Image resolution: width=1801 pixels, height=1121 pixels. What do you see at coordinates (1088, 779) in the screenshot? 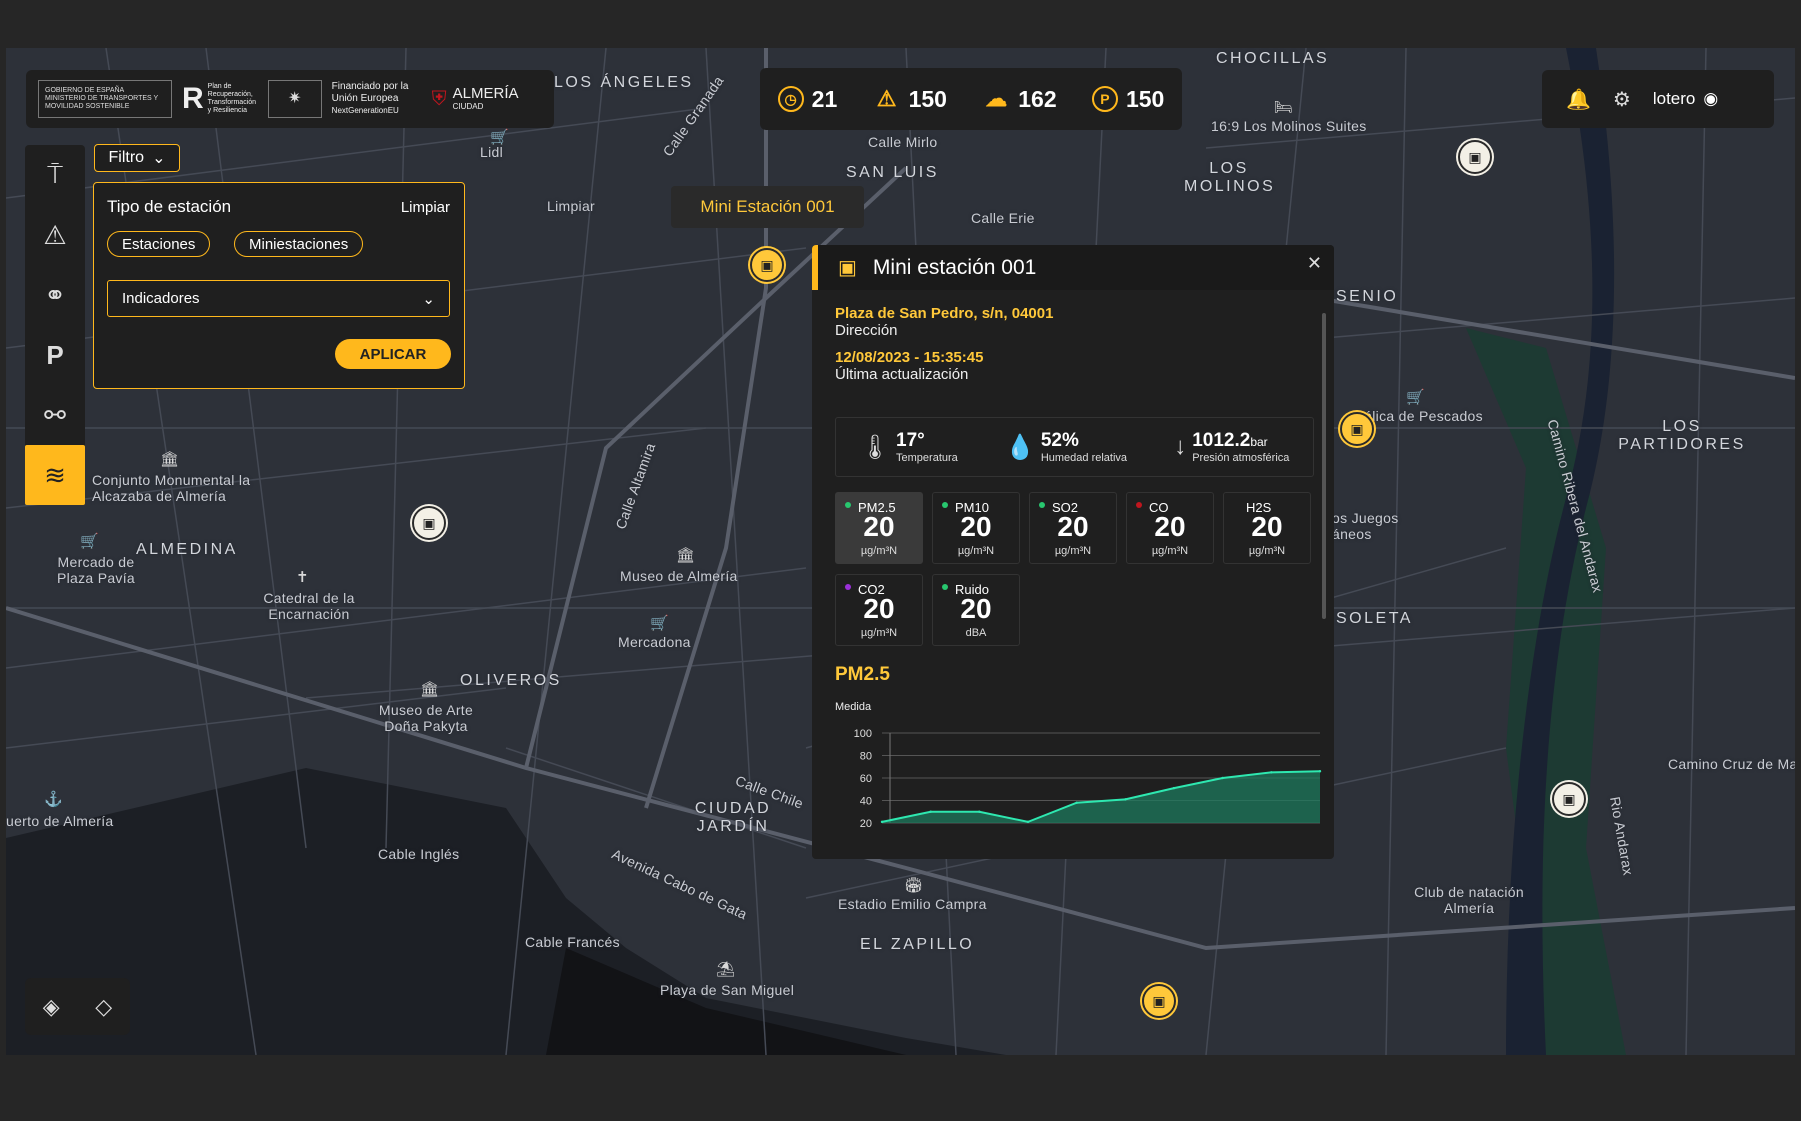
I see `pm25-chart: 100 80 60 40 20` at bounding box center [1088, 779].